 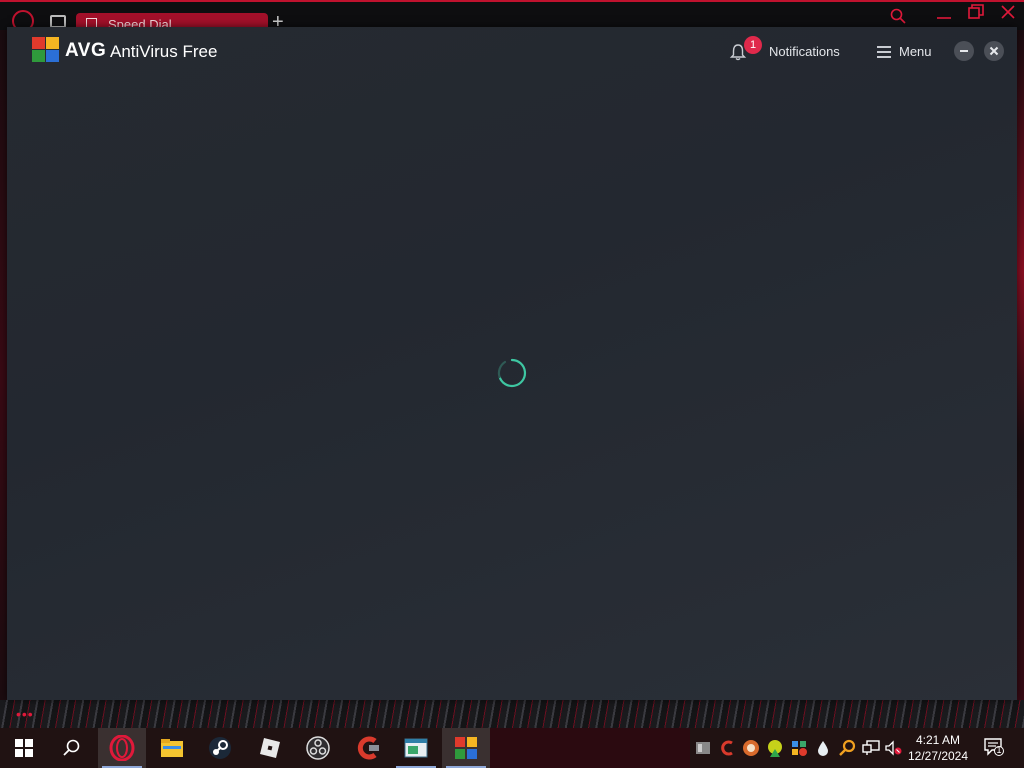 I want to click on taskbar-obs, so click(x=318, y=748).